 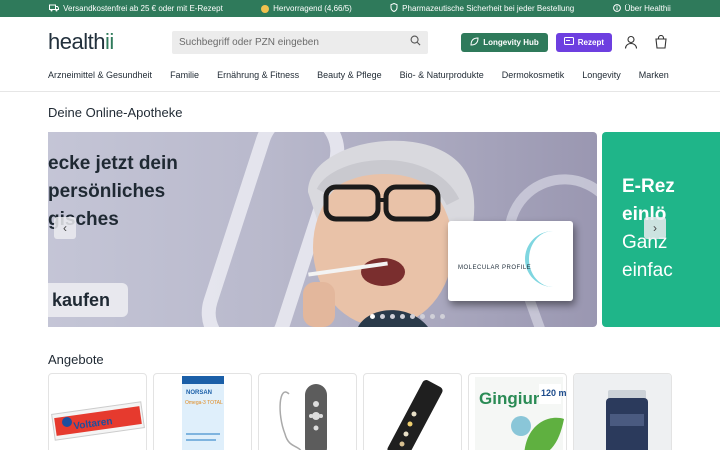 I want to click on search-placeholder: Suchbegriff oder PZN eingeben, so click(x=249, y=42).